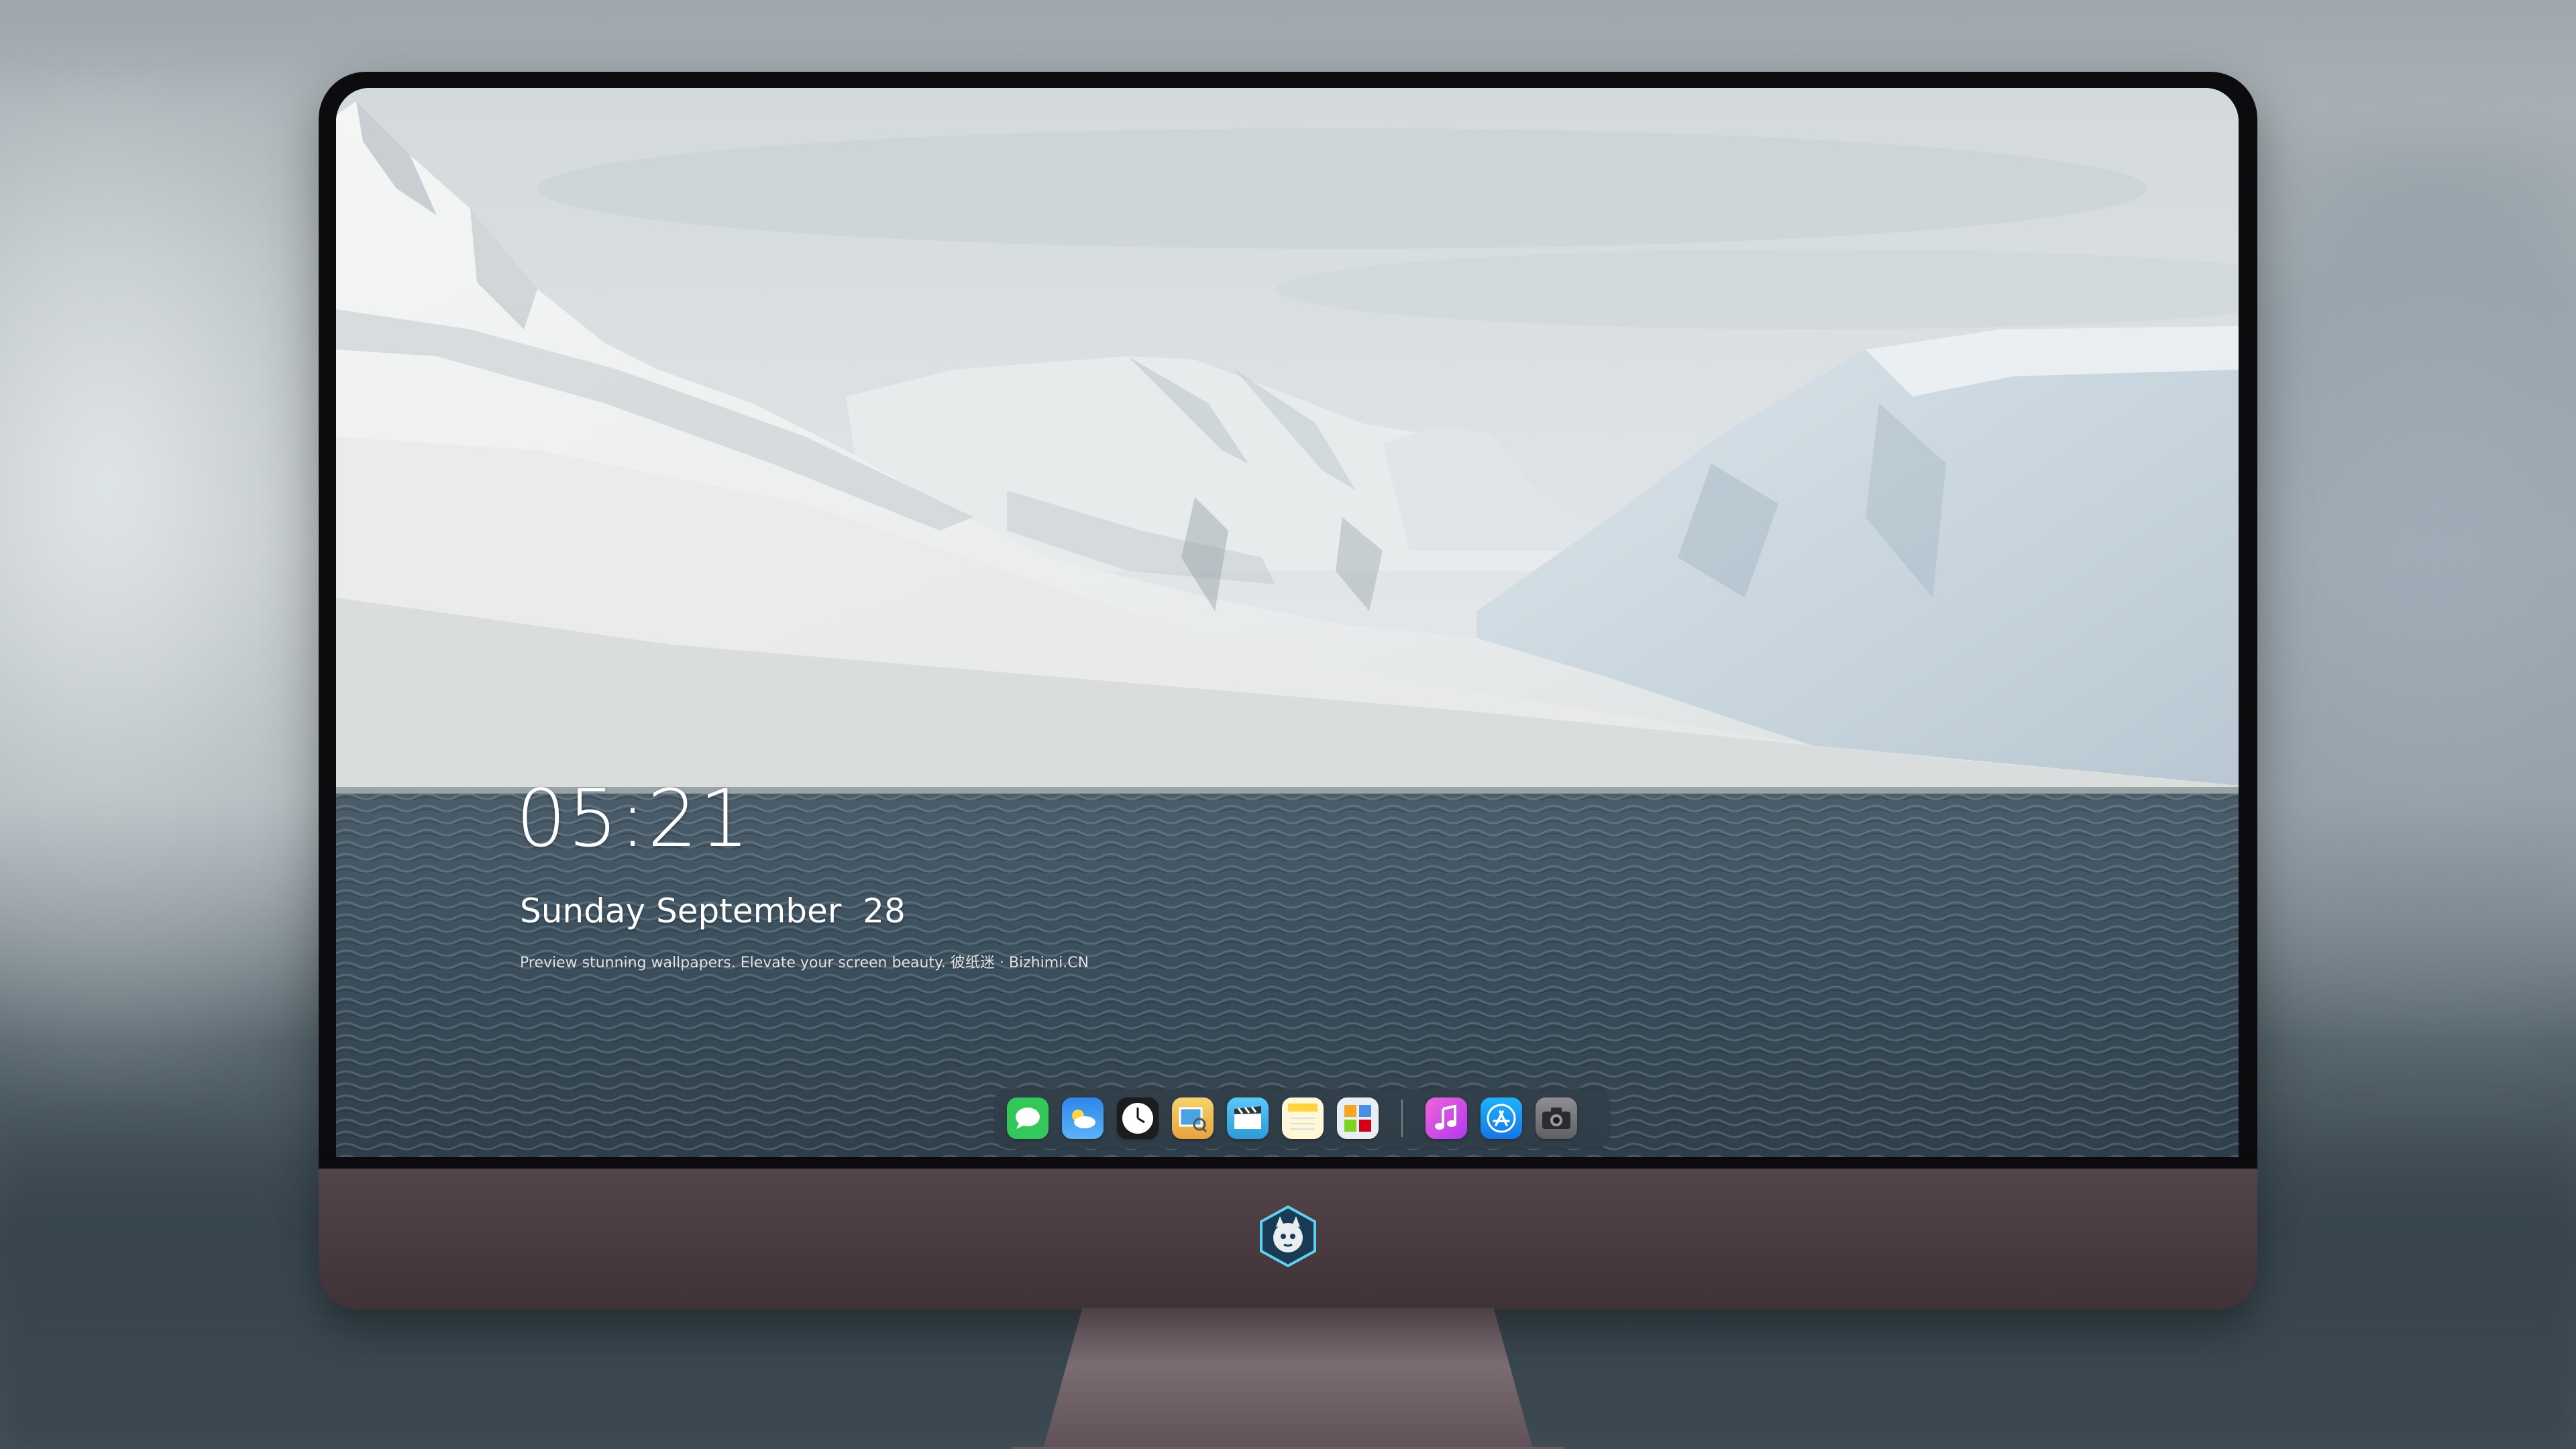 The height and width of the screenshot is (1449, 2576). Describe the element at coordinates (1288, 1378) in the screenshot. I see `monitor-stand-neck` at that location.